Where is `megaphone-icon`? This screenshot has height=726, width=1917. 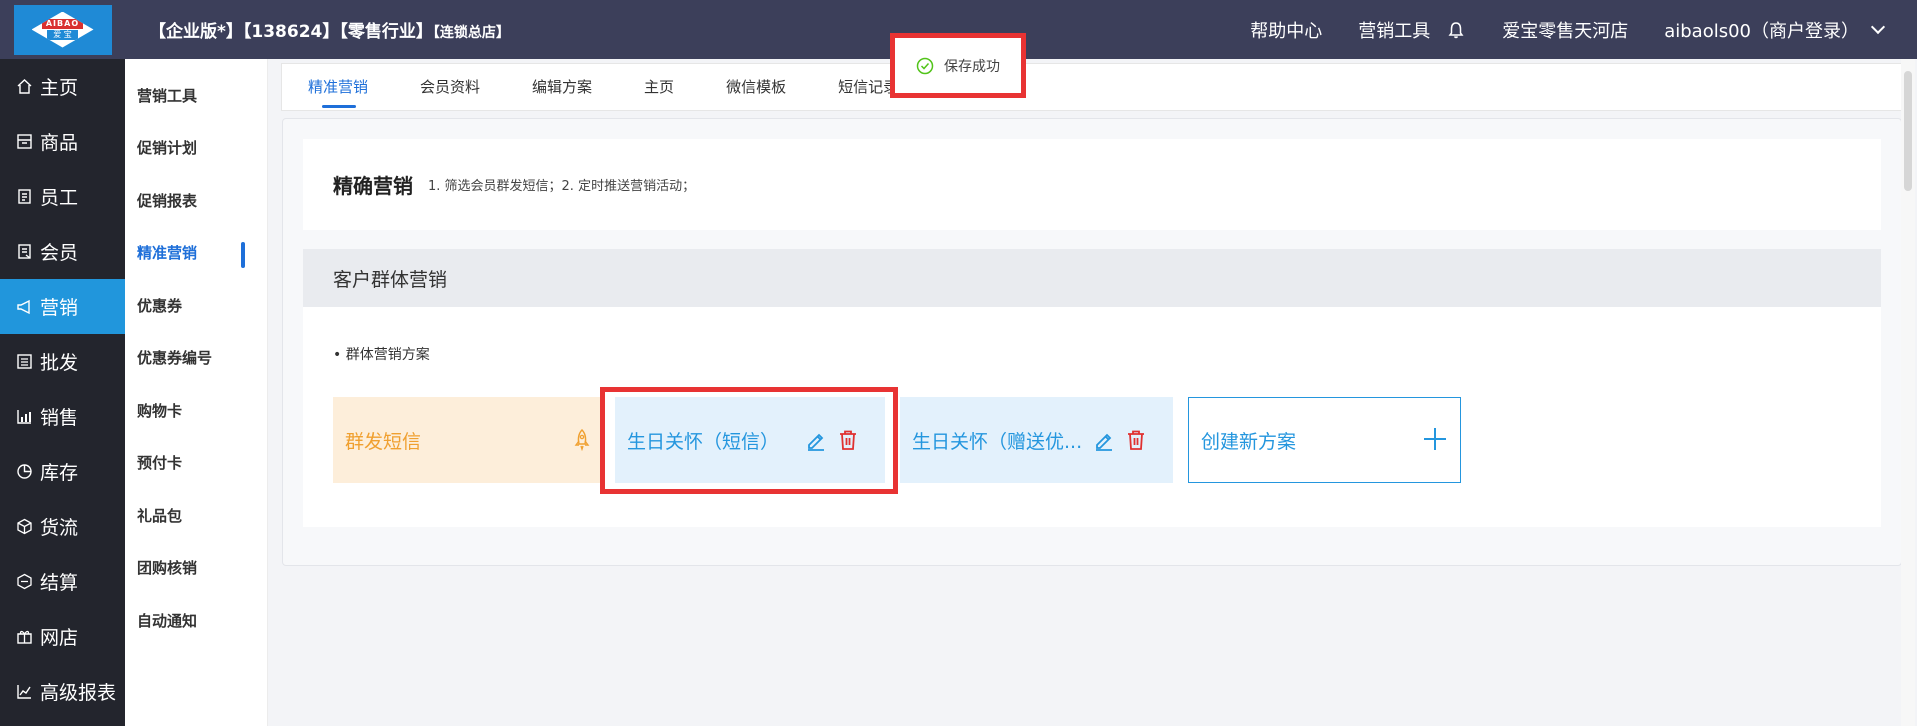
megaphone-icon is located at coordinates (24, 306).